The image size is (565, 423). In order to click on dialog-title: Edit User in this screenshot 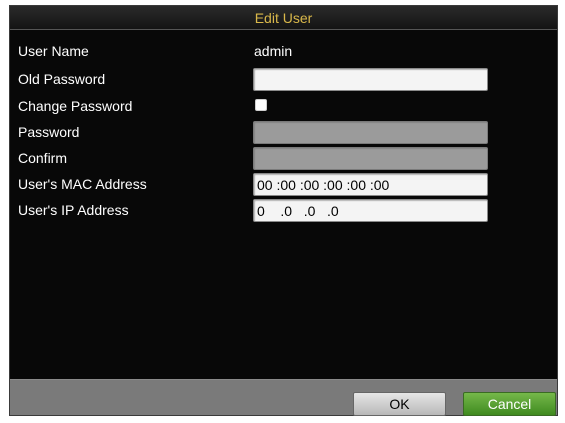, I will do `click(283, 18)`.